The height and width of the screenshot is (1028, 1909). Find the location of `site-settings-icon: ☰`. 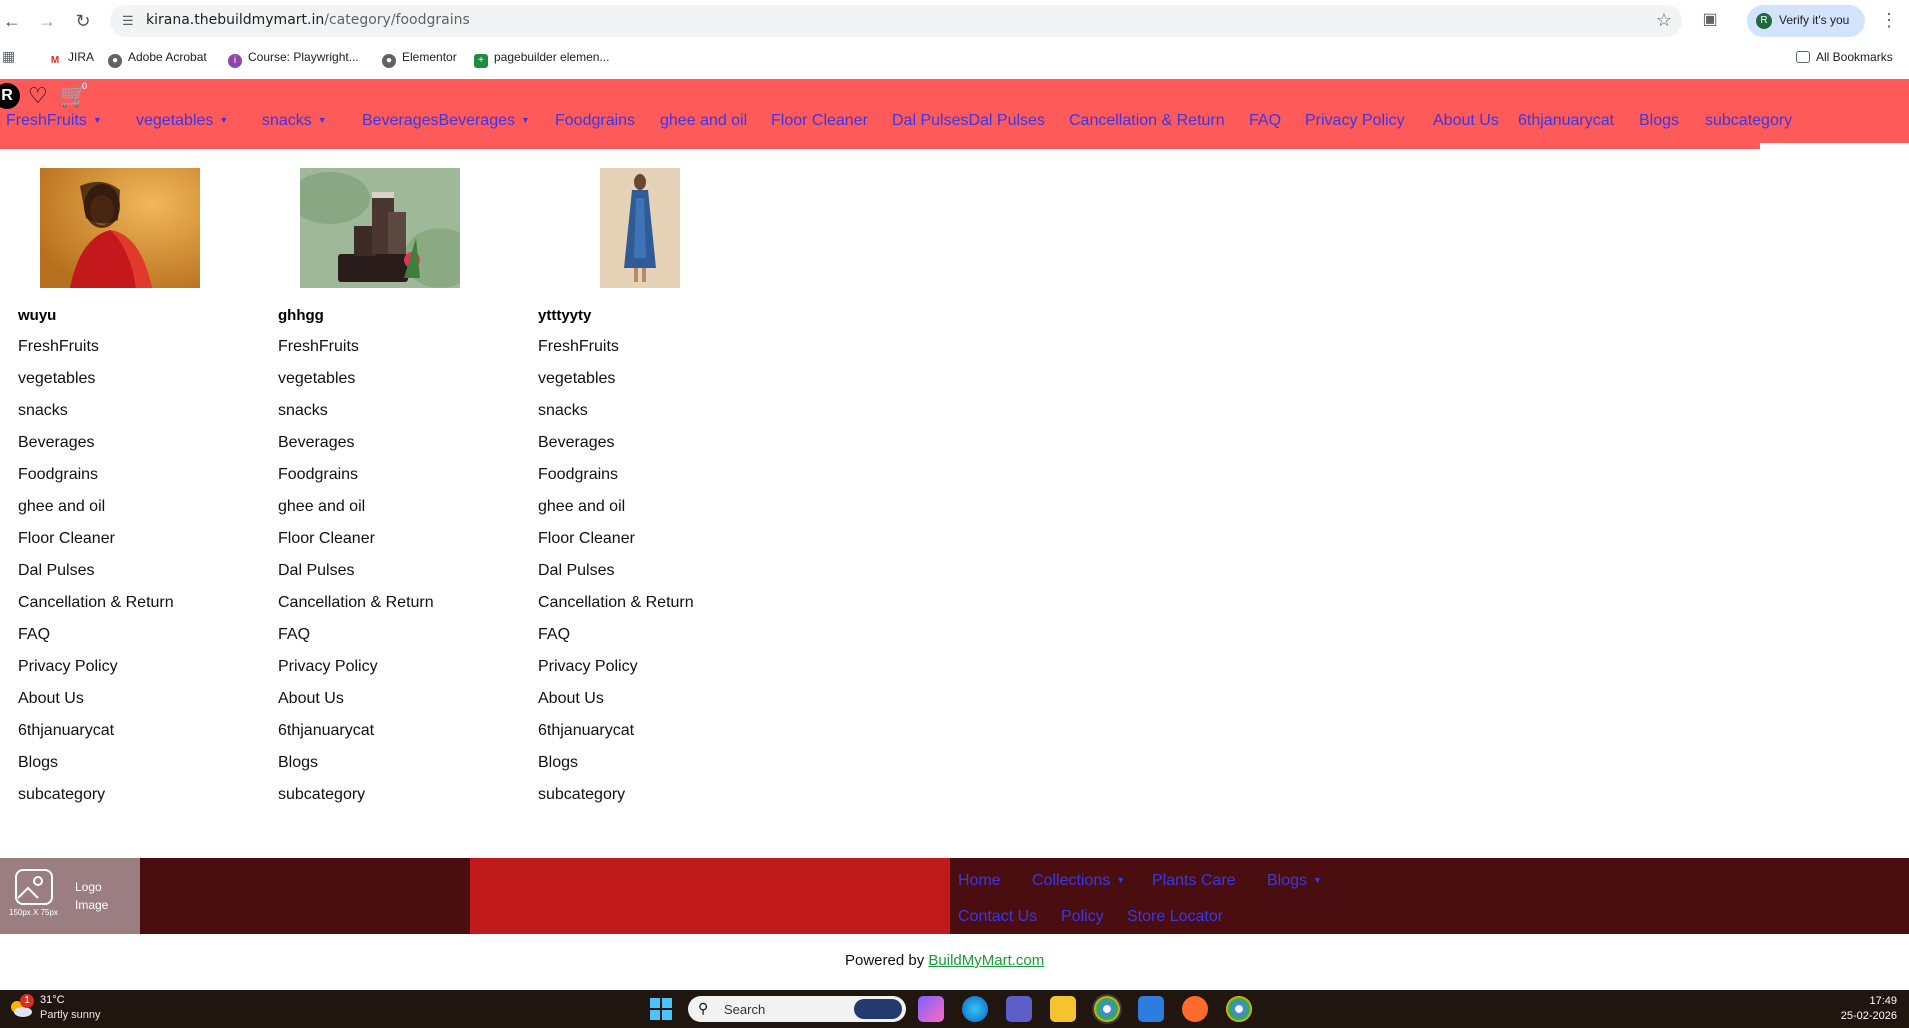

site-settings-icon: ☰ is located at coordinates (130, 21).